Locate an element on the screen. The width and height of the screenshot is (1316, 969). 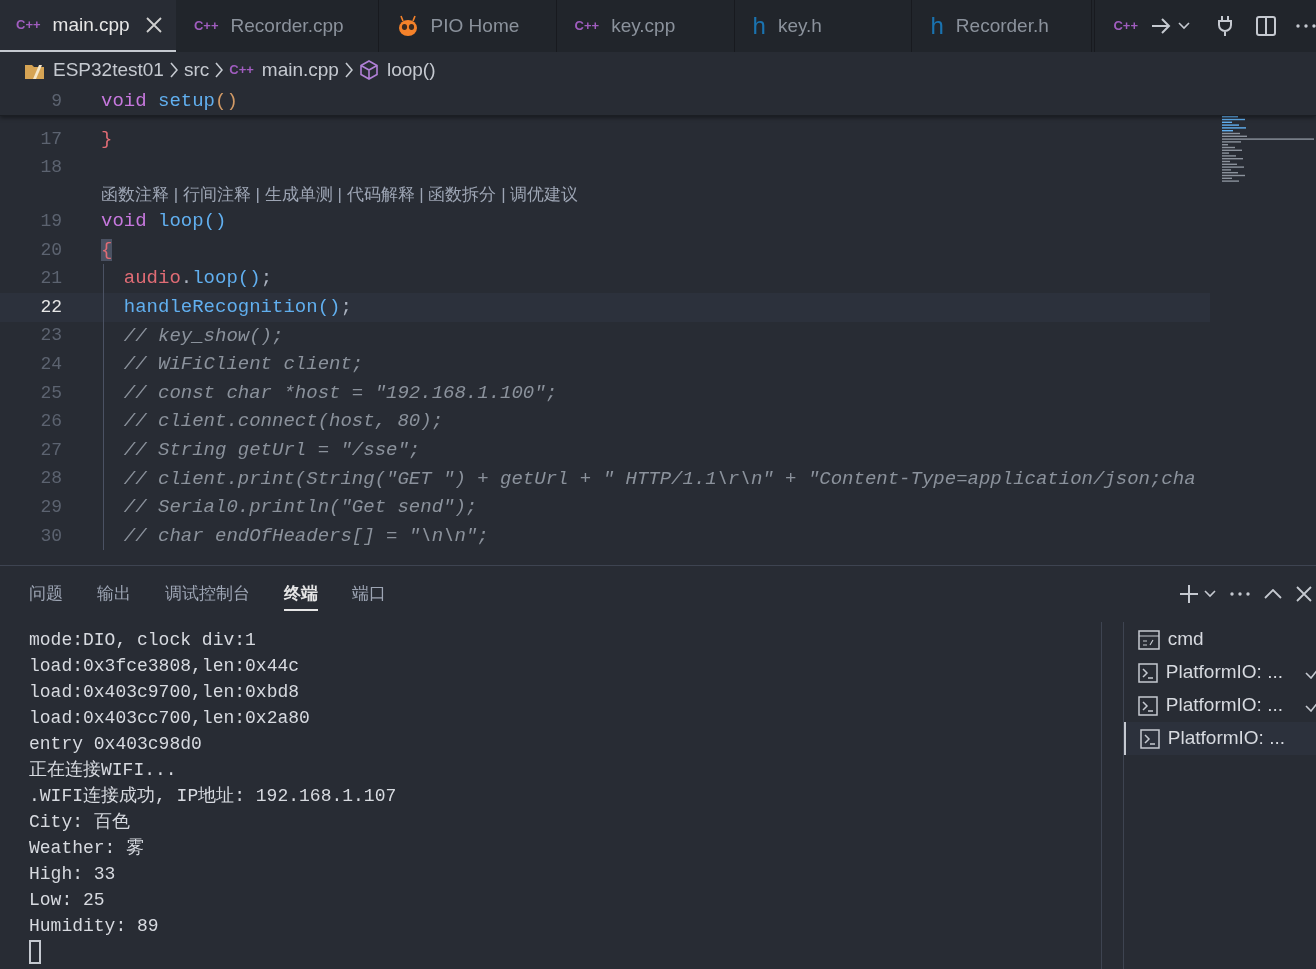
console-window-icon is located at coordinates (1148, 639).